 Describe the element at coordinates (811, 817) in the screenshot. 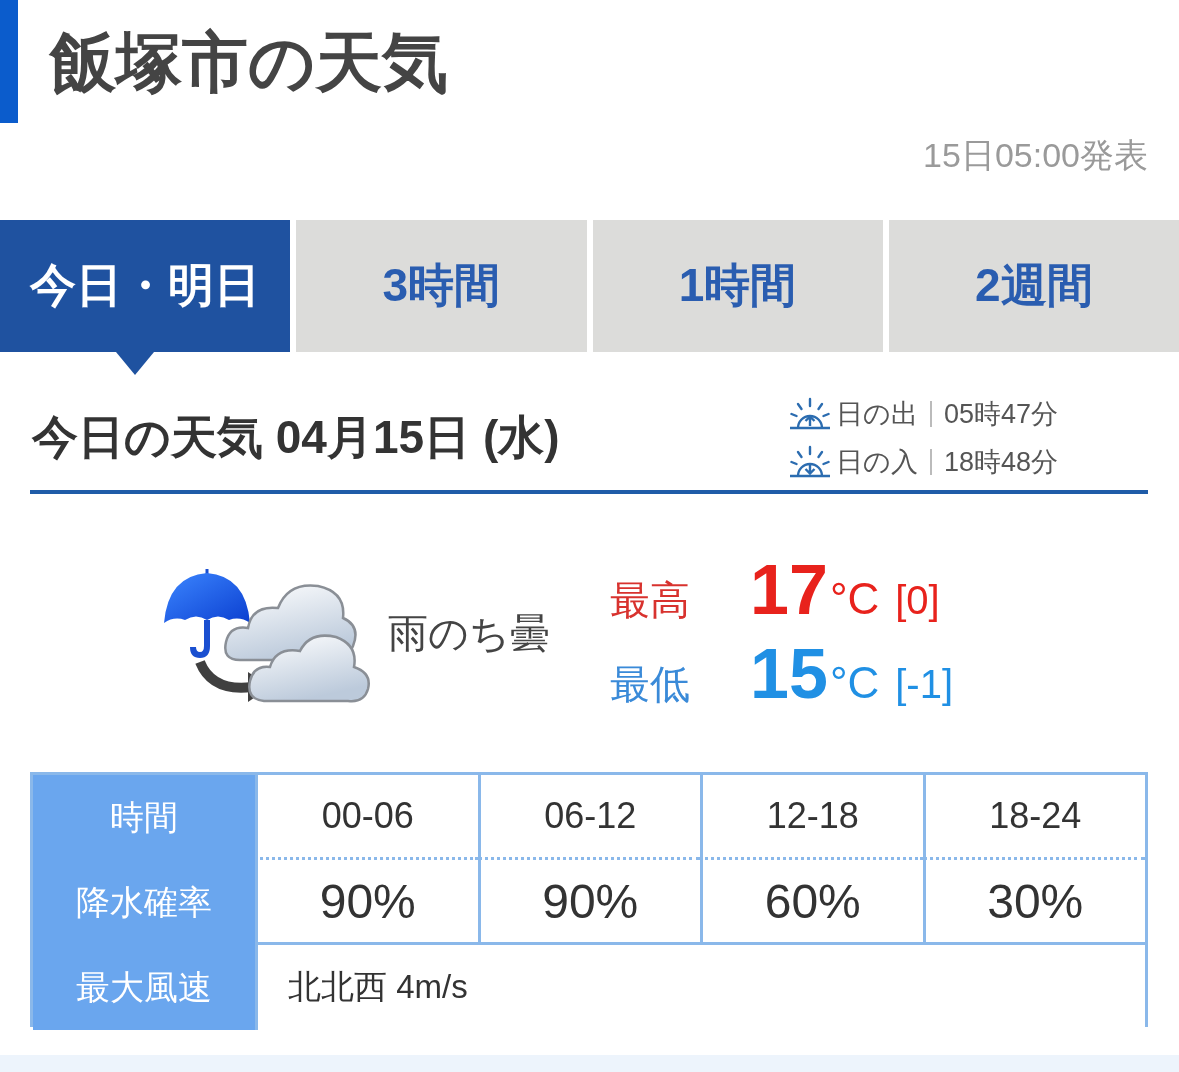

I see `table-cell: 12-18` at that location.